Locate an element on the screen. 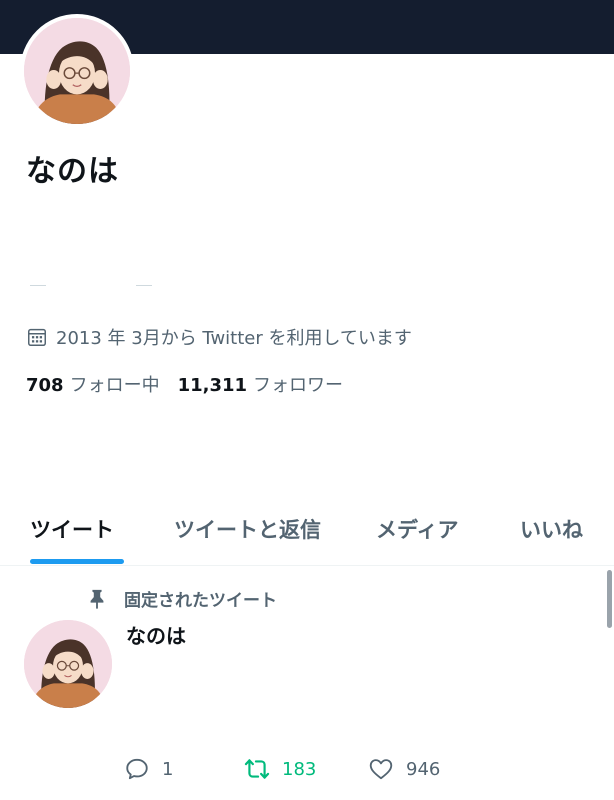  pinned-label: 固定されたツイート is located at coordinates (200, 601).